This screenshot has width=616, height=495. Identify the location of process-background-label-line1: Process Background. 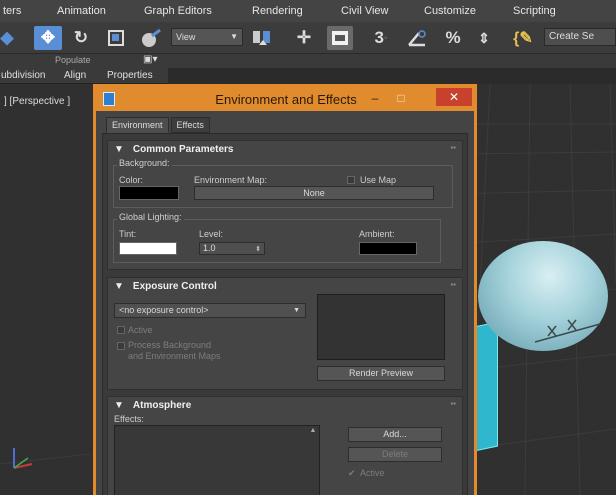
(170, 345).